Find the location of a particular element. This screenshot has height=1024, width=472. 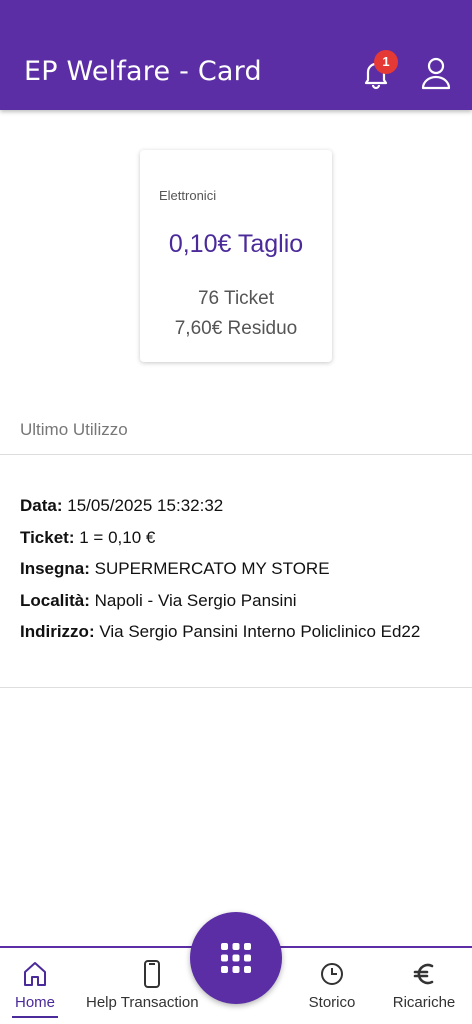

phone-icon is located at coordinates (152, 974).